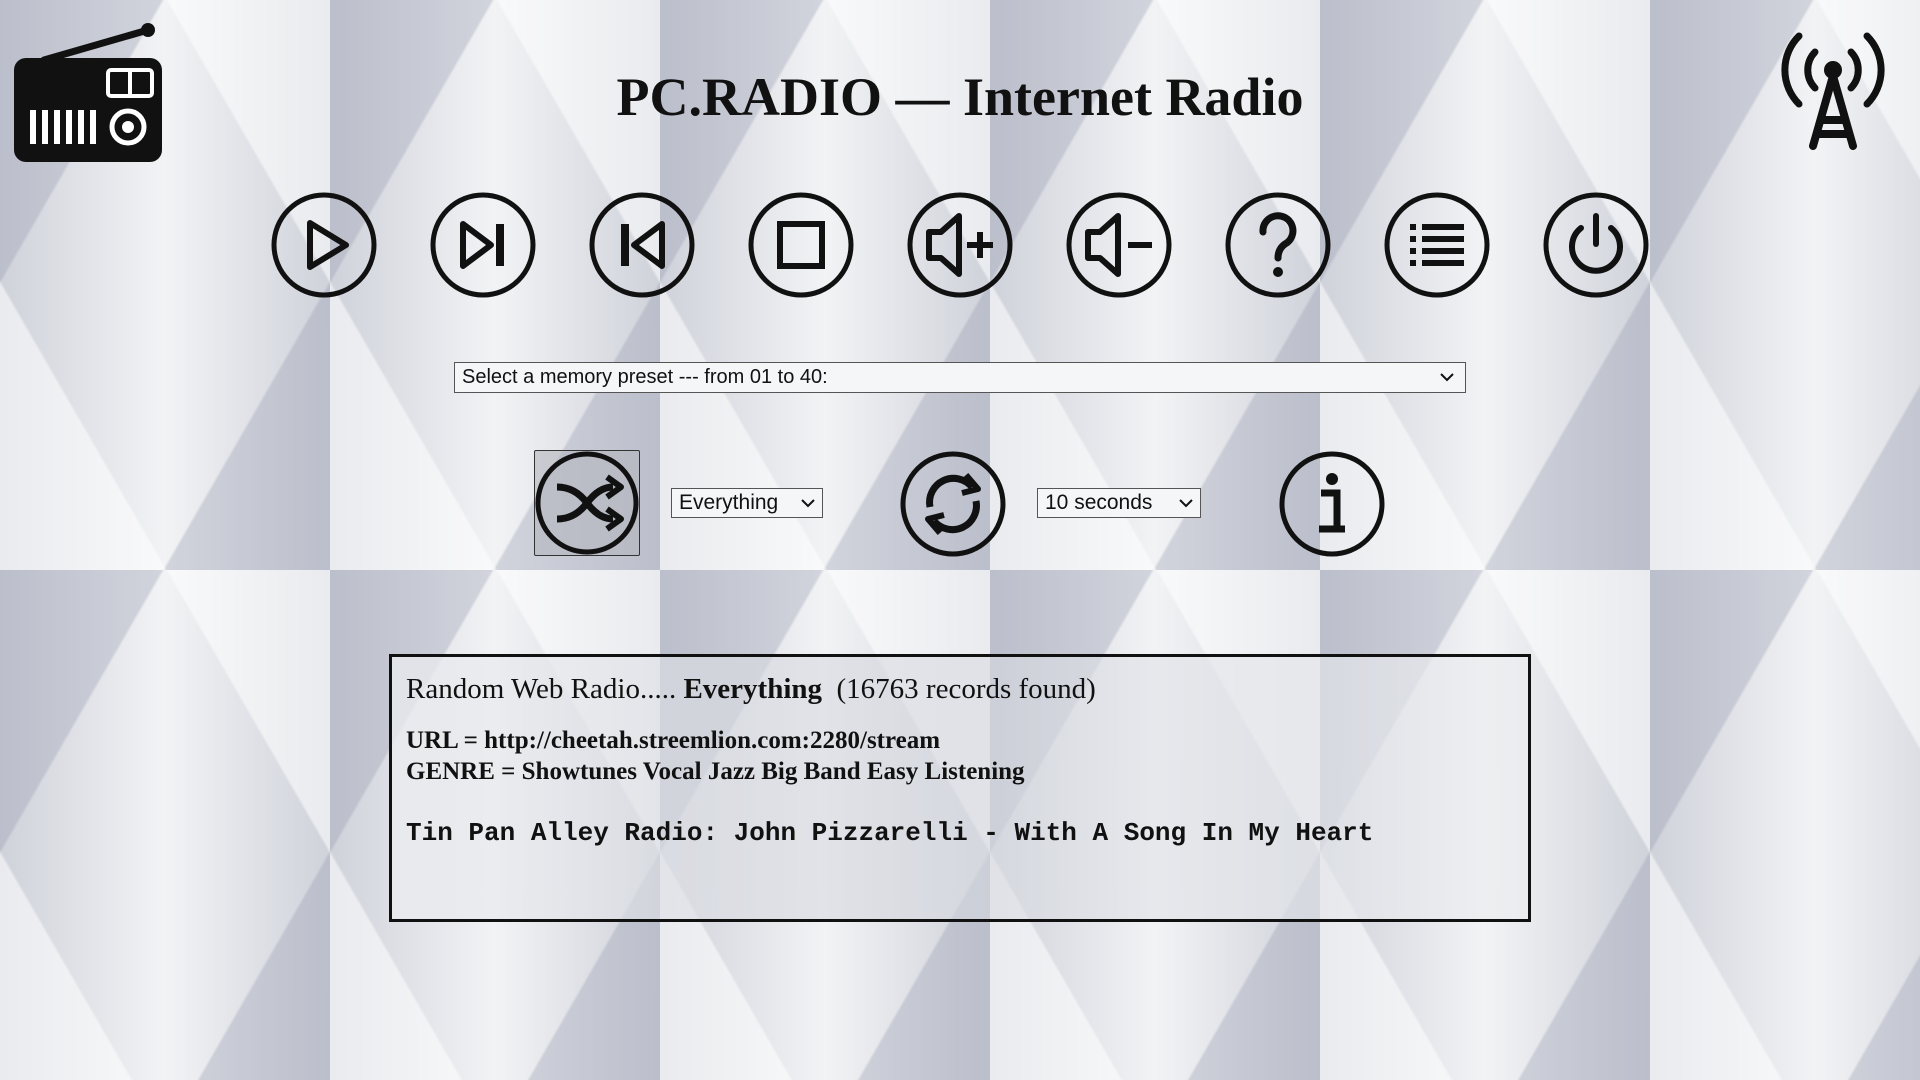 The width and height of the screenshot is (1920, 1080). I want to click on shuffle-button, so click(587, 503).